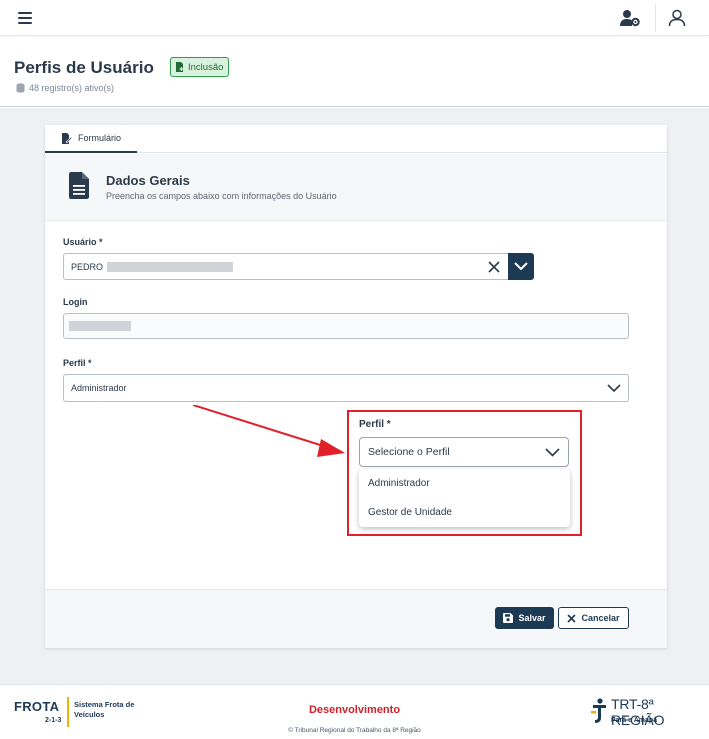  I want to click on top-bar, so click(354, 18).